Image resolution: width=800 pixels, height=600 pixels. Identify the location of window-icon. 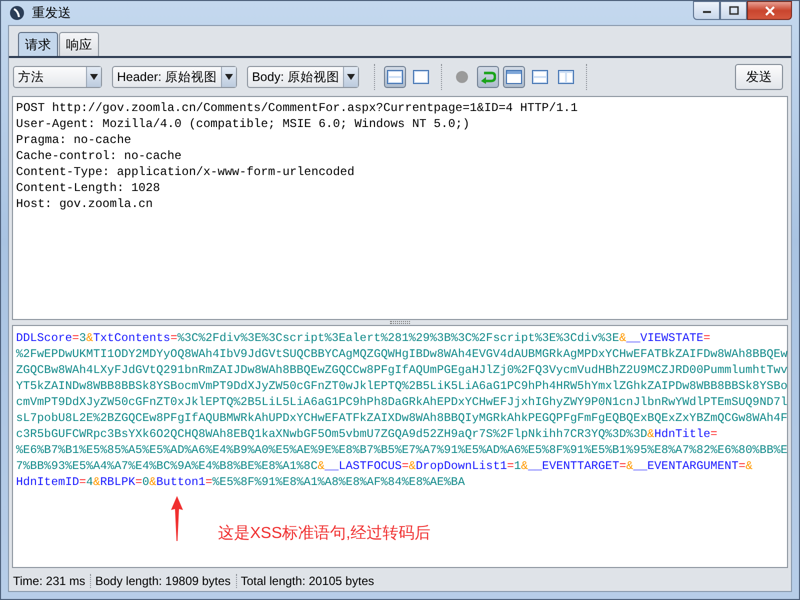
(514, 77).